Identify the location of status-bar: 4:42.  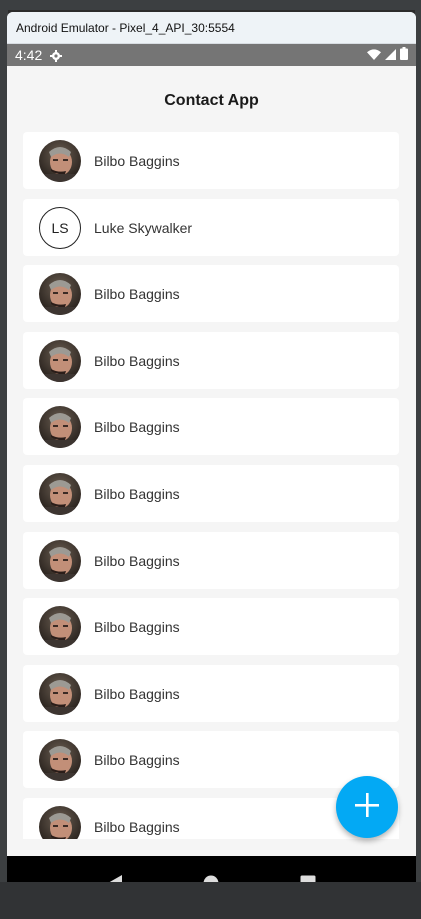
(211, 55).